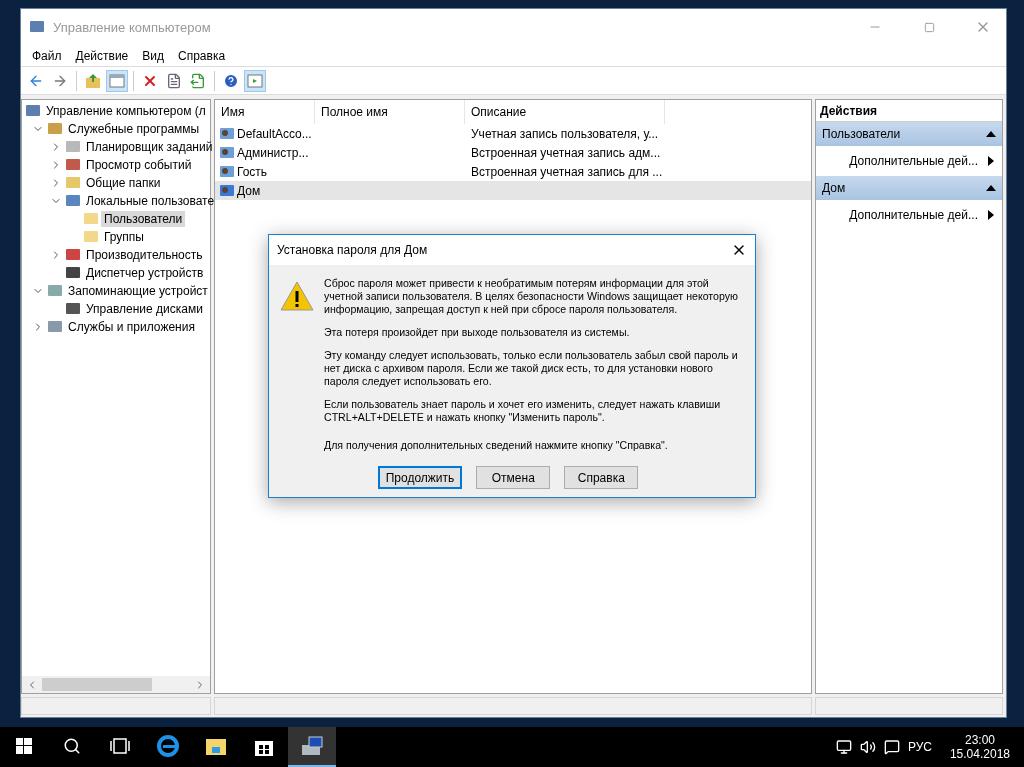  What do you see at coordinates (116, 684) in the screenshot?
I see `horizontal-scrollbar` at bounding box center [116, 684].